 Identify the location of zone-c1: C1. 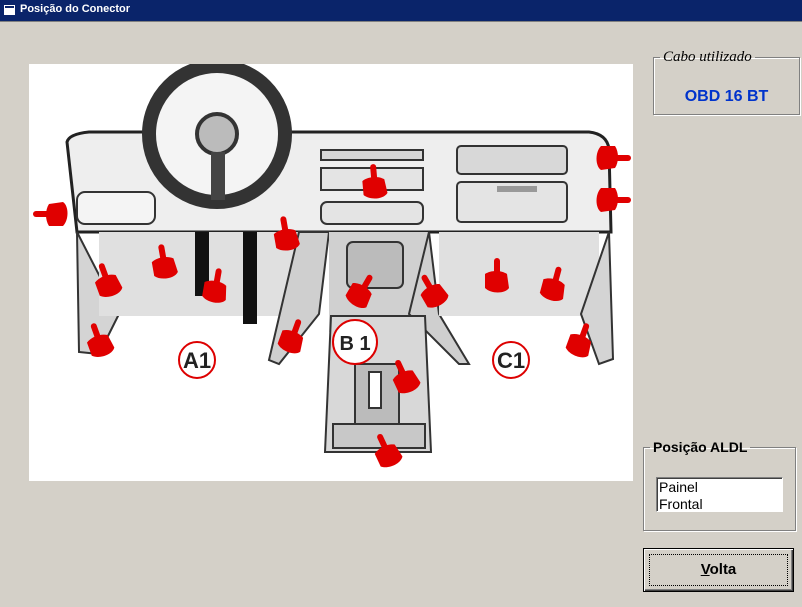
(511, 360).